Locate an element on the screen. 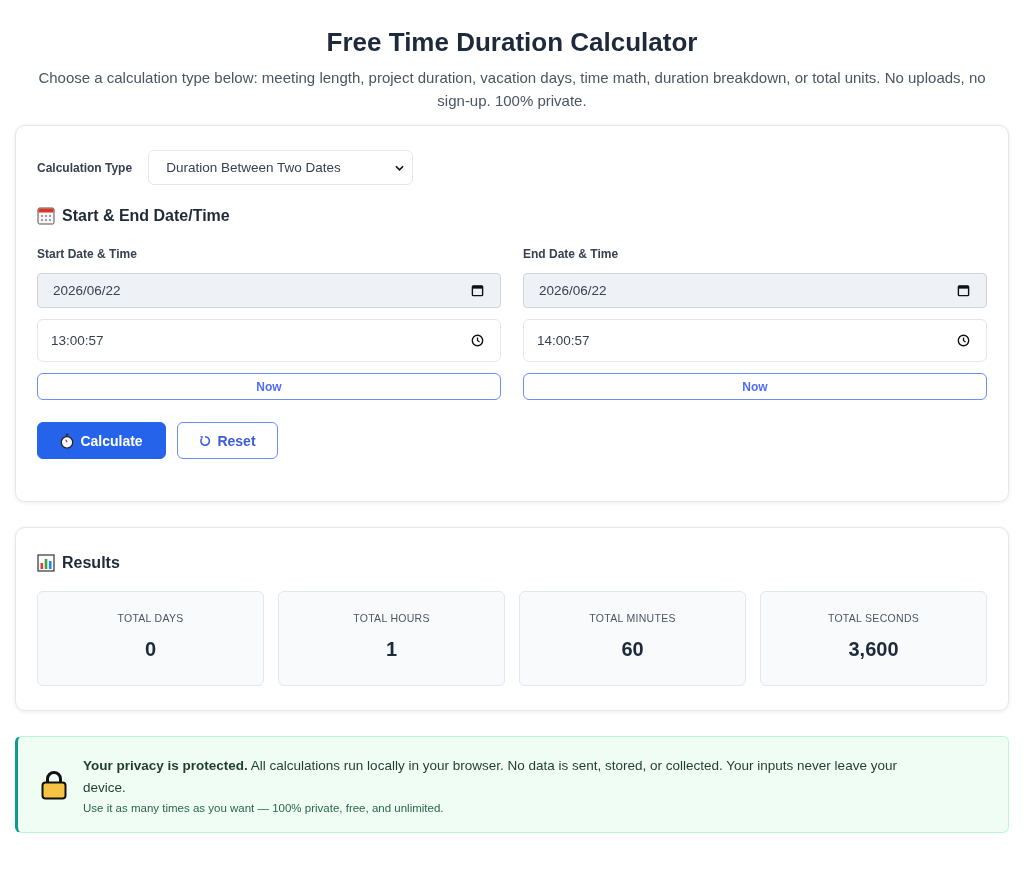  reset-button: Reset is located at coordinates (227, 440).